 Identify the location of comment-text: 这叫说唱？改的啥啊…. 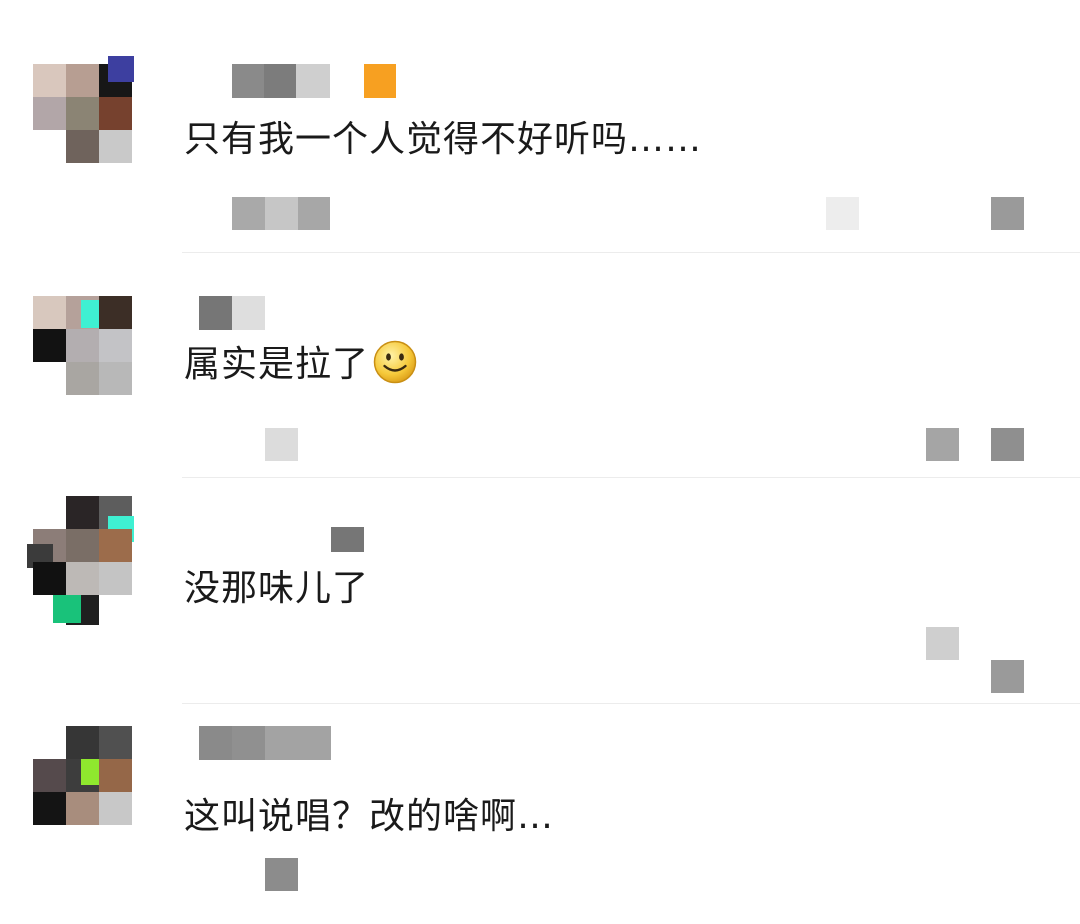
(369, 816).